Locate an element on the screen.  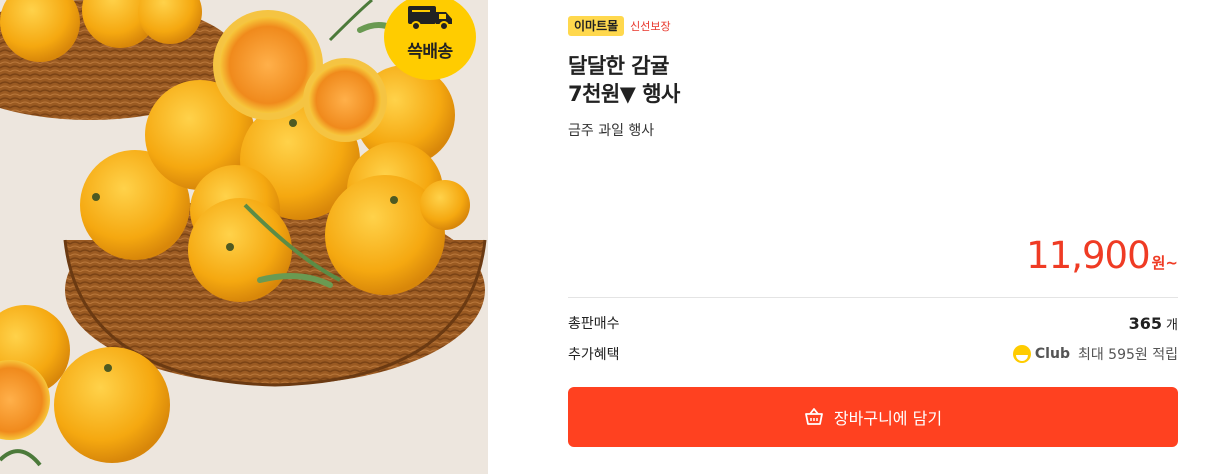
club-icon is located at coordinates (1021, 354).